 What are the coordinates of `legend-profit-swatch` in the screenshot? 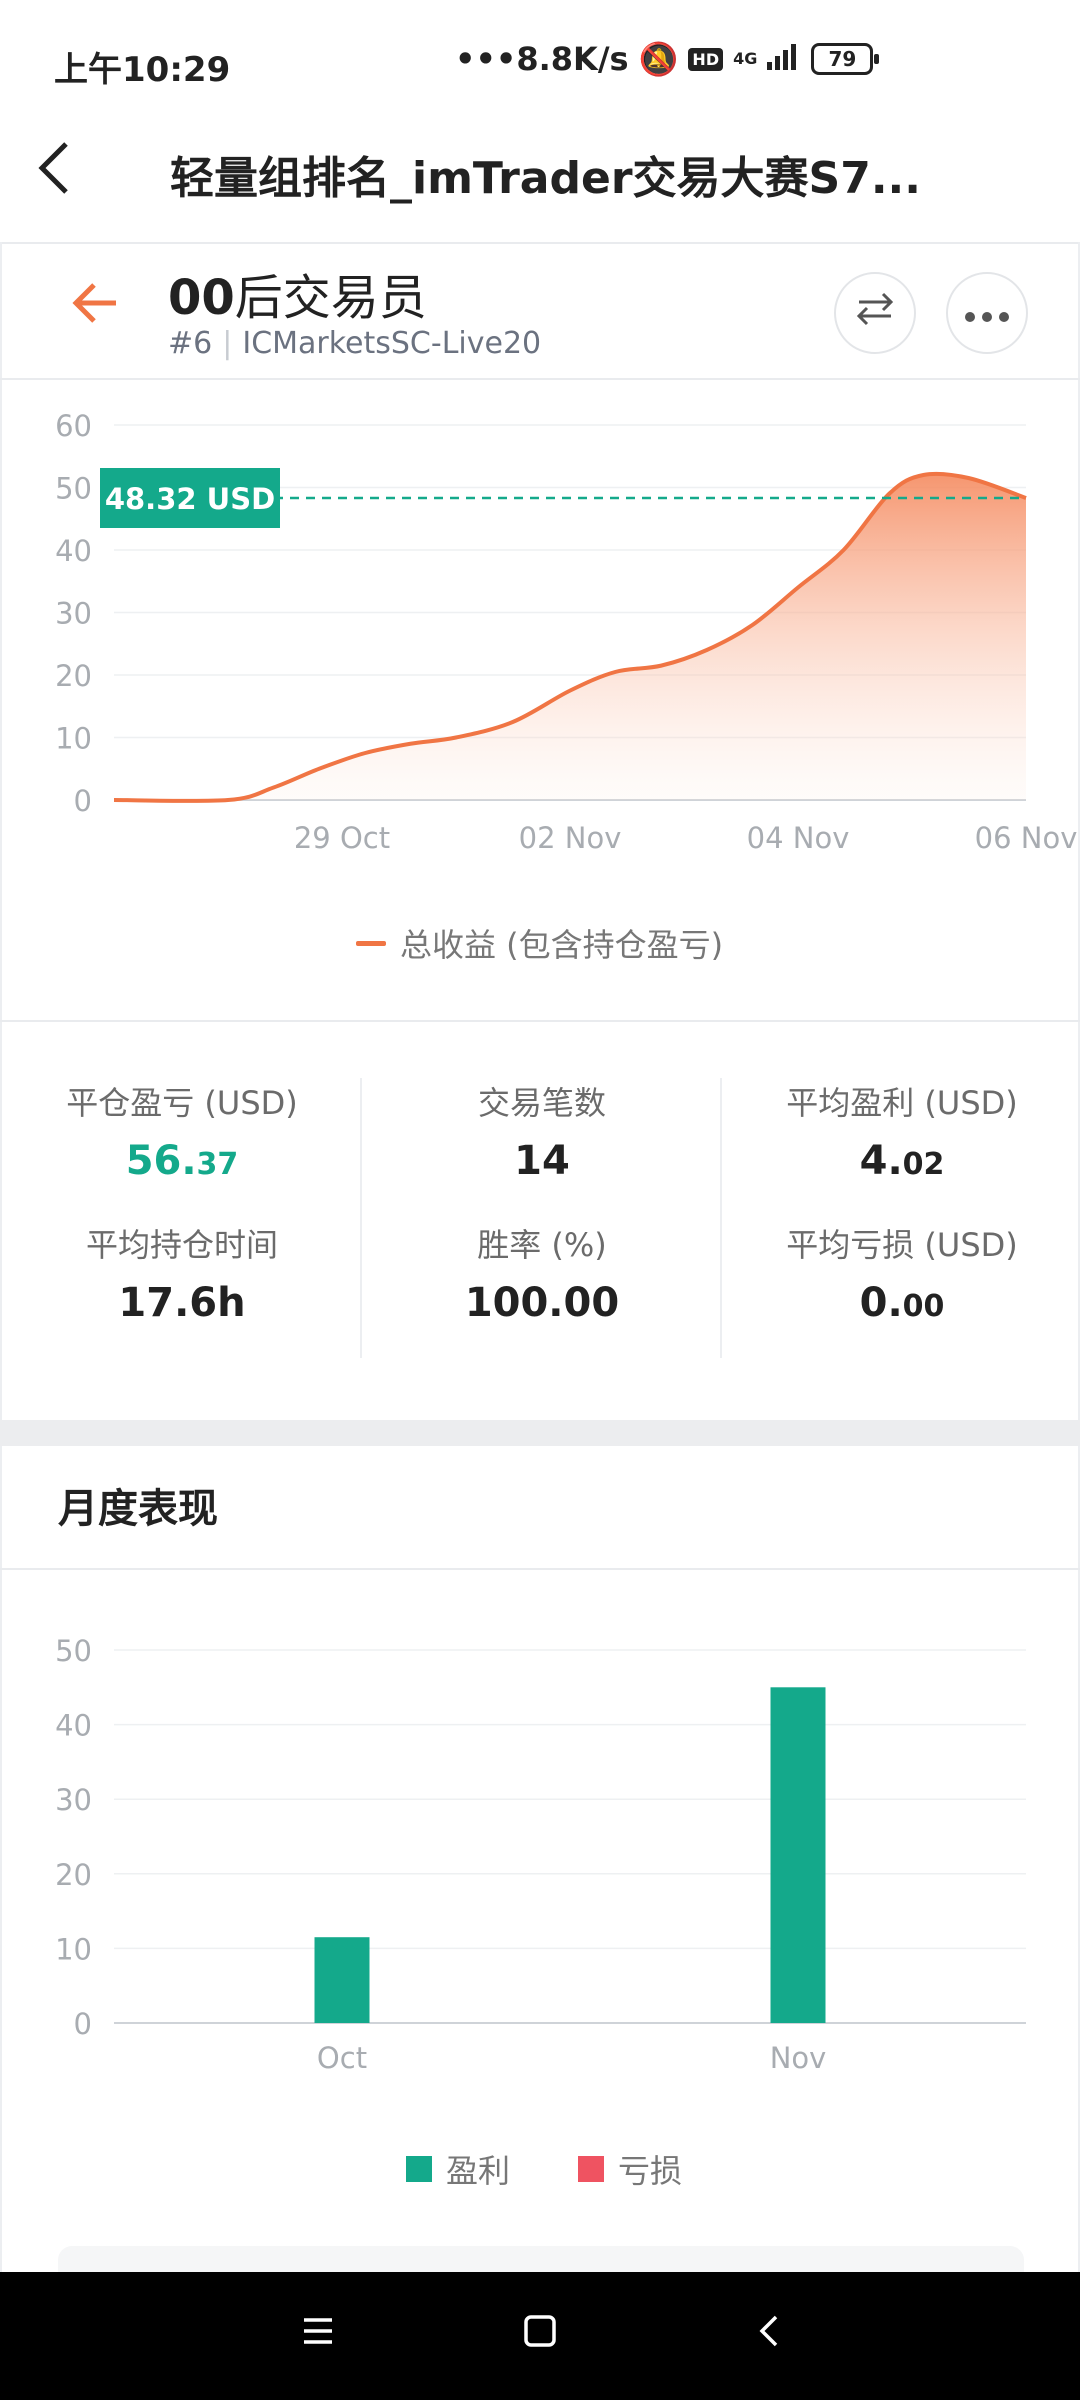 It's located at (419, 2169).